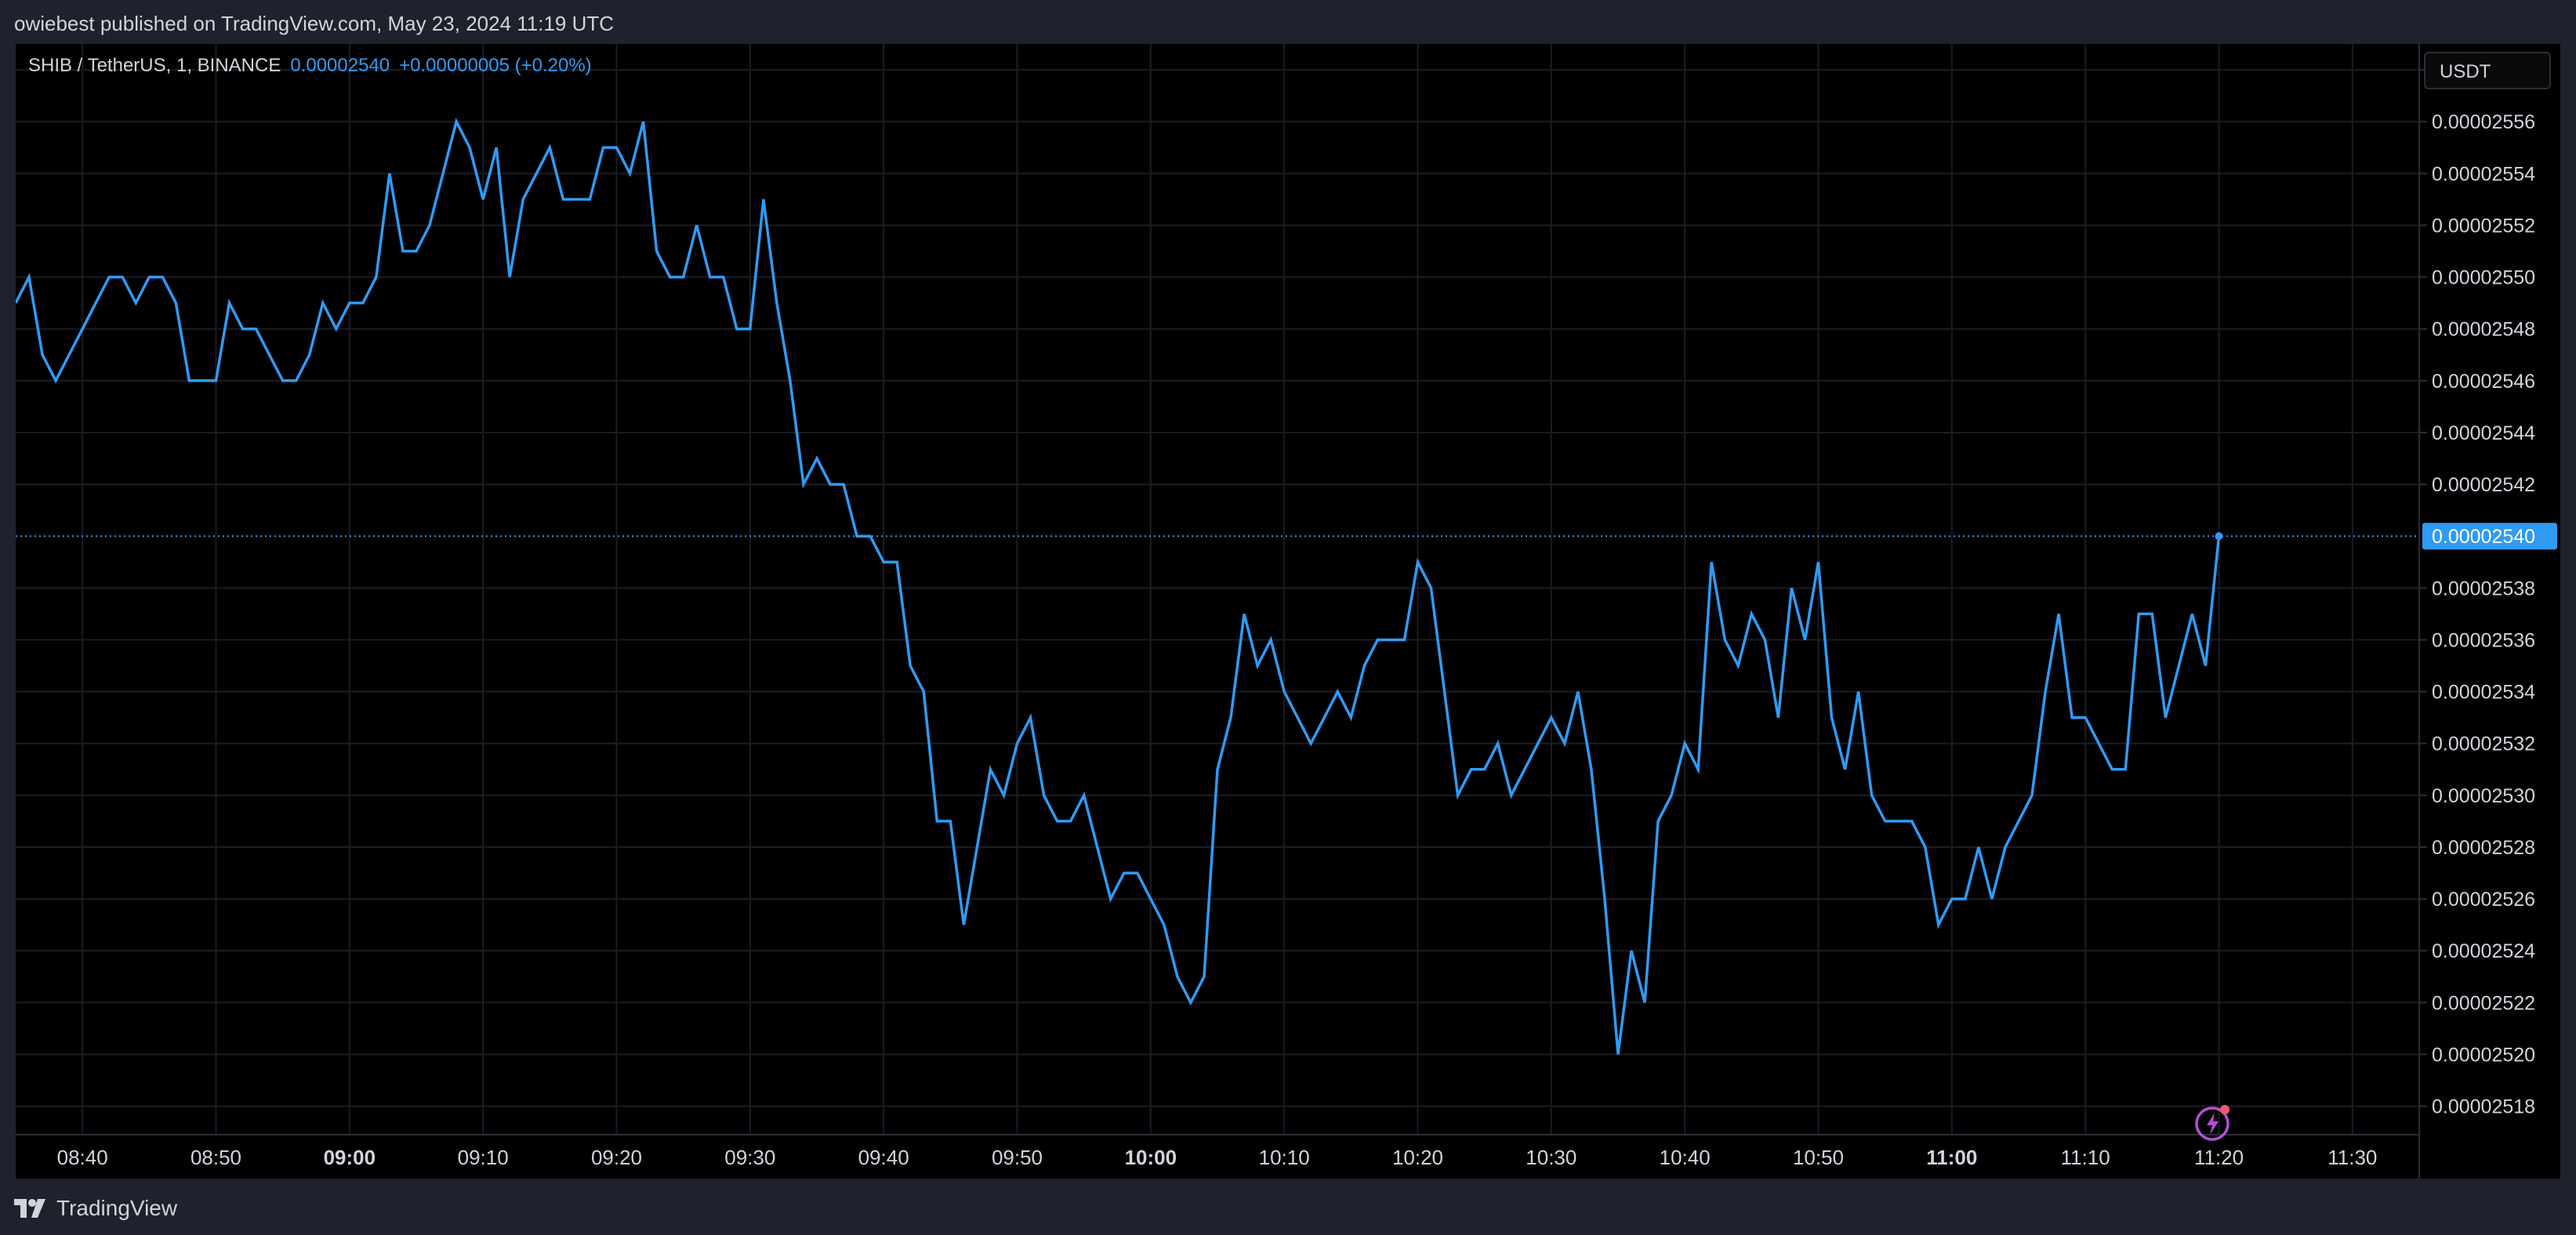 The width and height of the screenshot is (2576, 1235). What do you see at coordinates (1551, 1157) in the screenshot?
I see `x-tick-label: 10:30` at bounding box center [1551, 1157].